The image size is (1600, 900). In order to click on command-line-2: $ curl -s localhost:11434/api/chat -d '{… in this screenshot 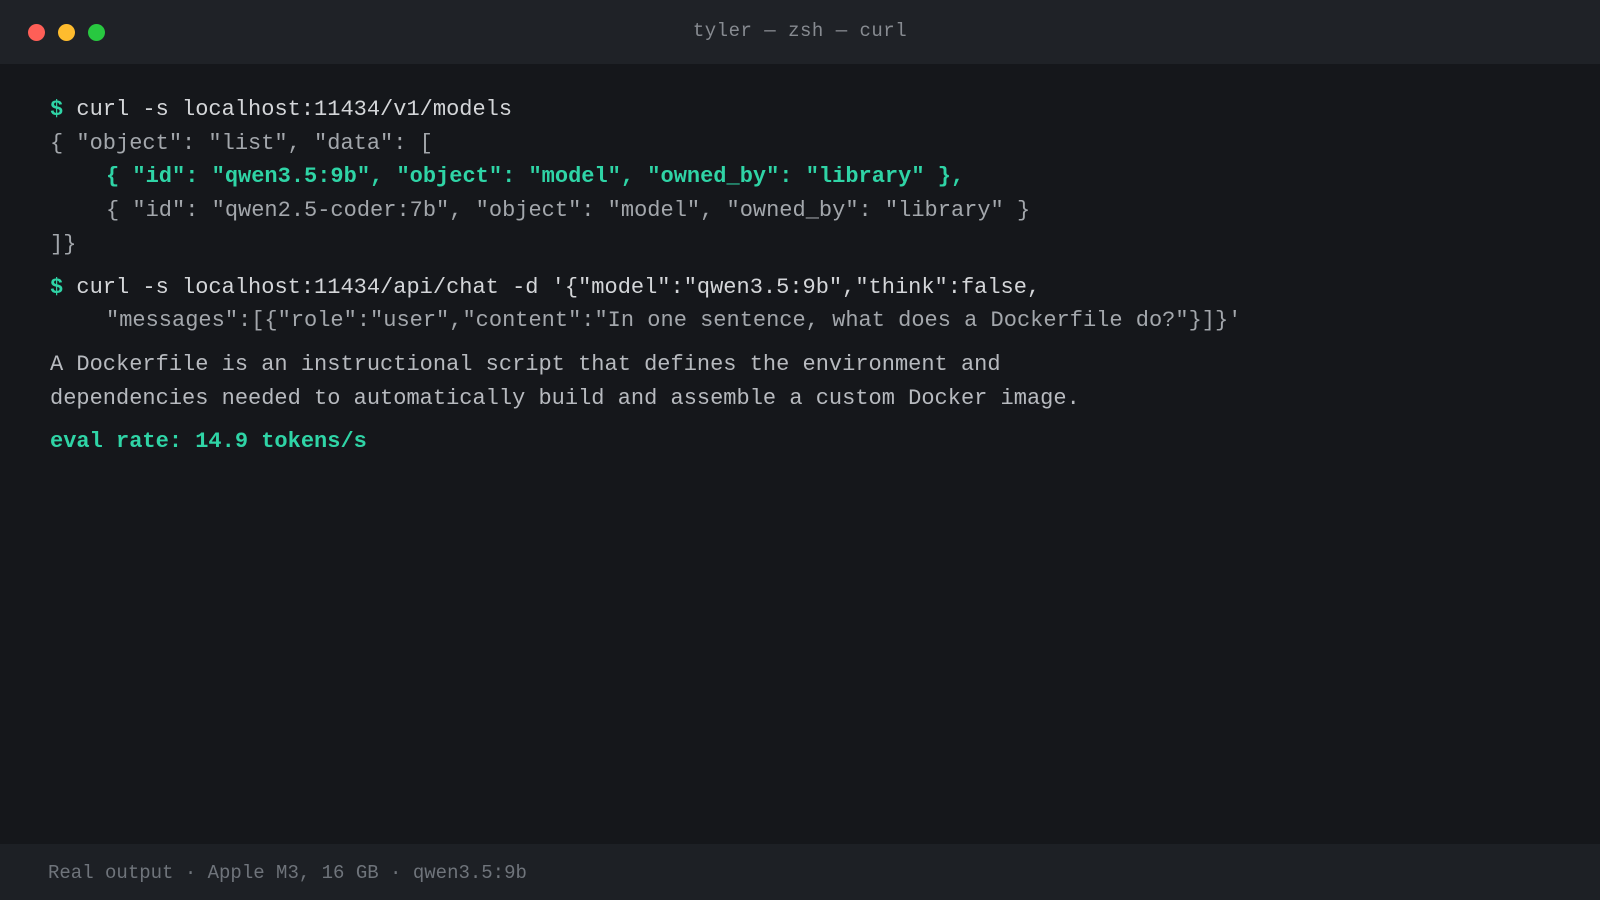, I will do `click(545, 287)`.